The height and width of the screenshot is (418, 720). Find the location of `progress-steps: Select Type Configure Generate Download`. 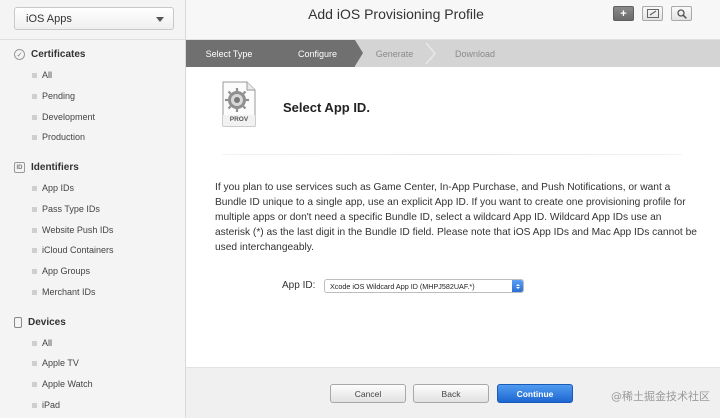

progress-steps: Select Type Configure Generate Download is located at coordinates (453, 53).